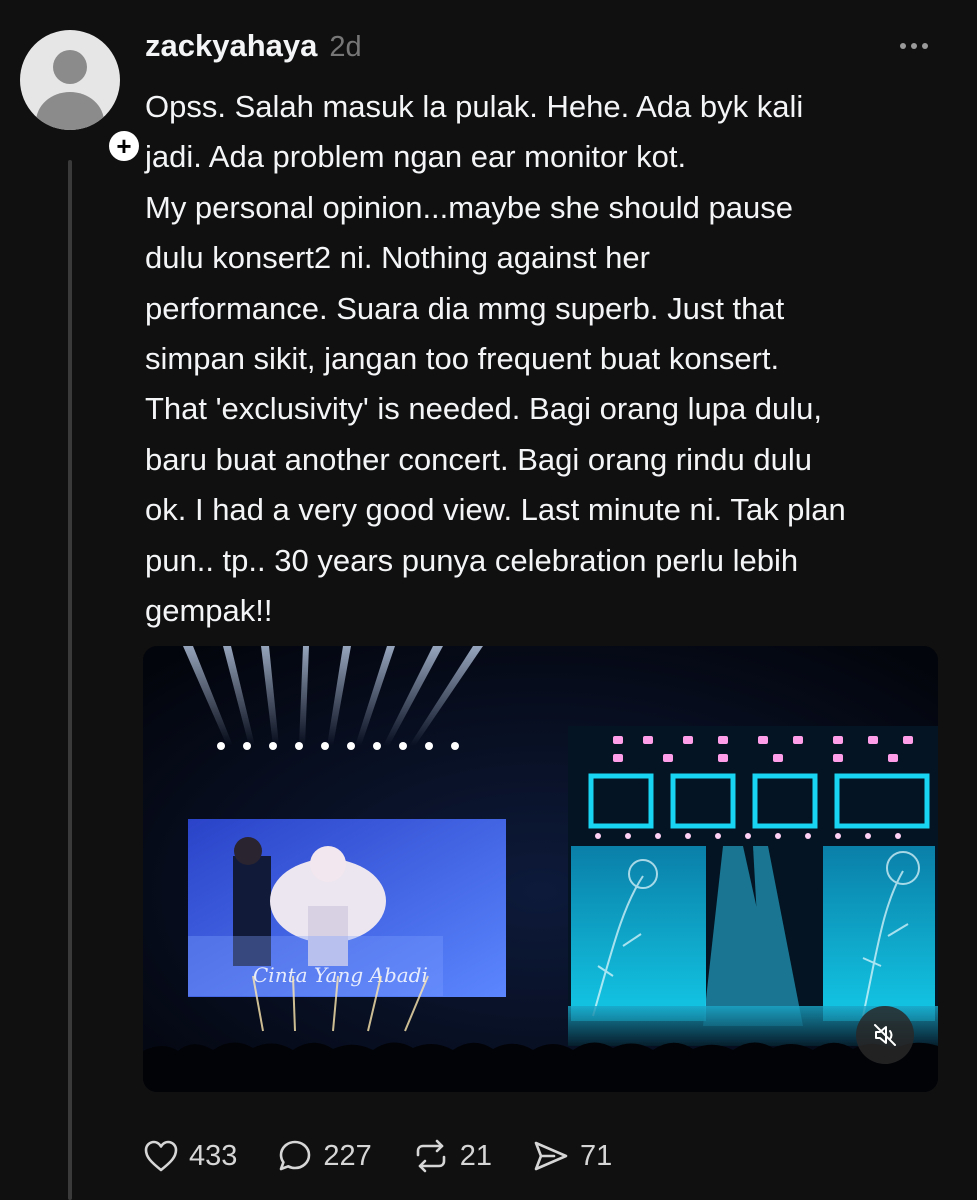 This screenshot has height=1200, width=977. I want to click on avatar-container: +, so click(81, 97).